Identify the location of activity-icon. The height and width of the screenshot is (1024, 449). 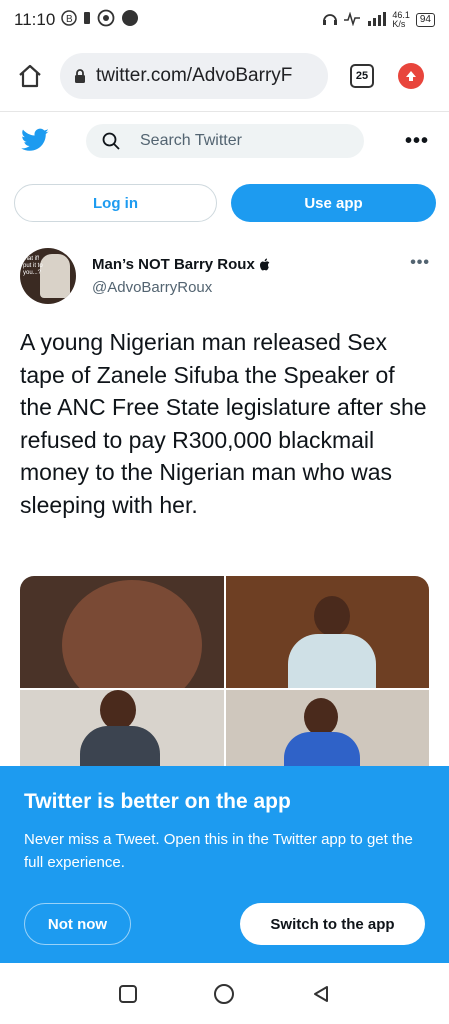
(352, 20).